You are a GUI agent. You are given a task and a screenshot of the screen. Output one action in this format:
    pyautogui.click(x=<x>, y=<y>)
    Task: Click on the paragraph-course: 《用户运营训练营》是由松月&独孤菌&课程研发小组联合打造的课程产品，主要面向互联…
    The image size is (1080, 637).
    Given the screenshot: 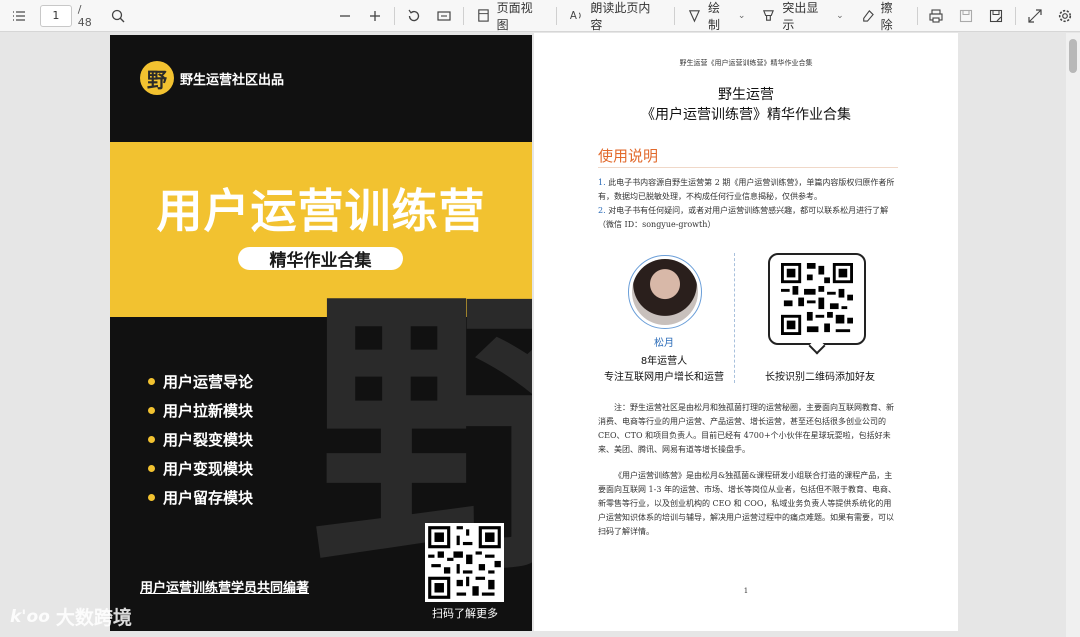 What is the action you would take?
    pyautogui.click(x=747, y=503)
    